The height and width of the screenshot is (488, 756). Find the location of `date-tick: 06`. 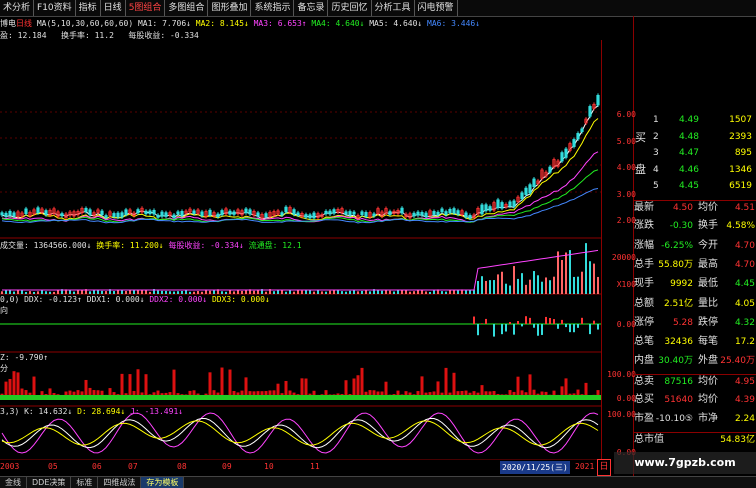

date-tick: 06 is located at coordinates (97, 466).